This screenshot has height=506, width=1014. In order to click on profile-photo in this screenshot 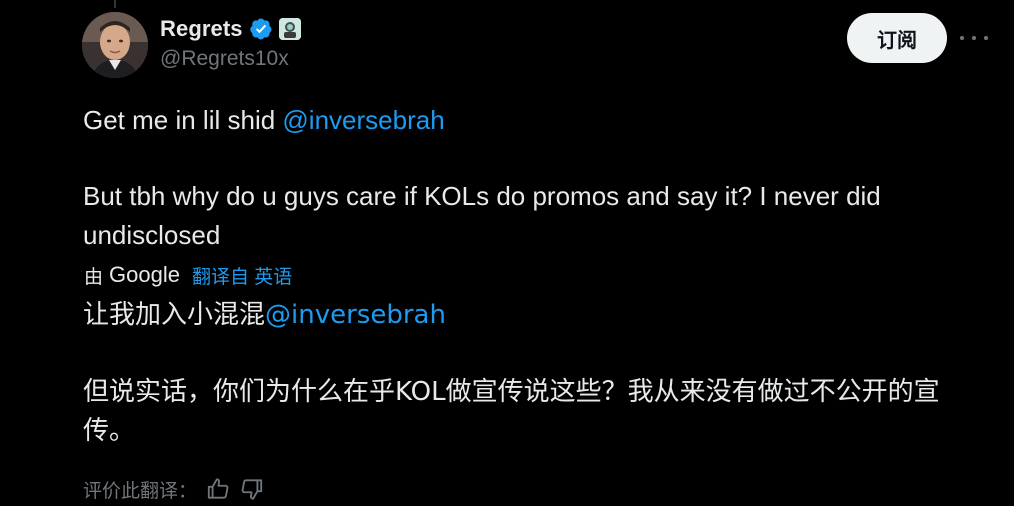, I will do `click(115, 45)`.